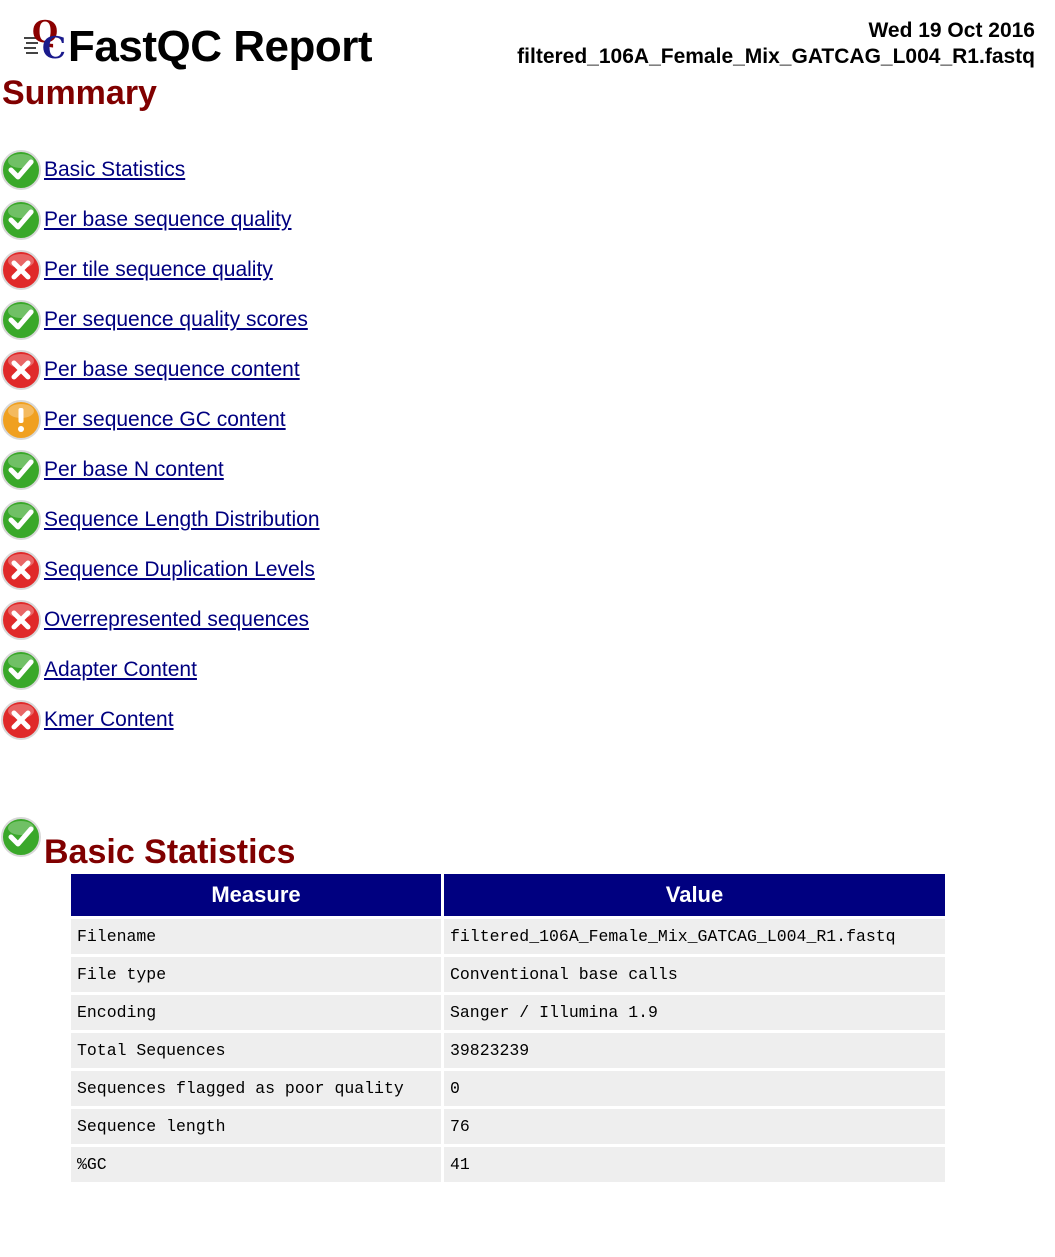  I want to click on summary-item: Kmer Content, so click(160, 720).